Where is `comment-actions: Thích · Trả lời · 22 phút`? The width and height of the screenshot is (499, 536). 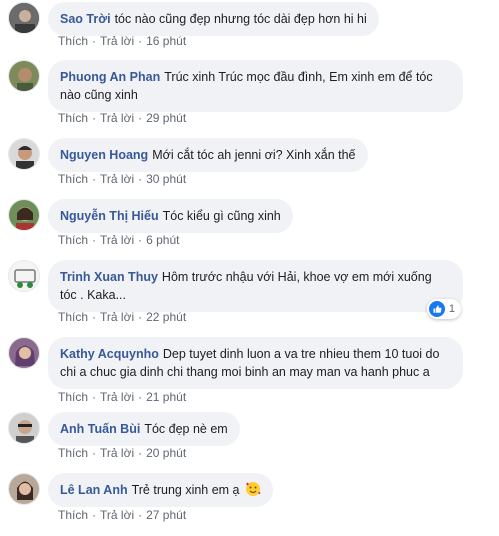 comment-actions: Thích · Trả lời · 22 phút is located at coordinates (122, 317).